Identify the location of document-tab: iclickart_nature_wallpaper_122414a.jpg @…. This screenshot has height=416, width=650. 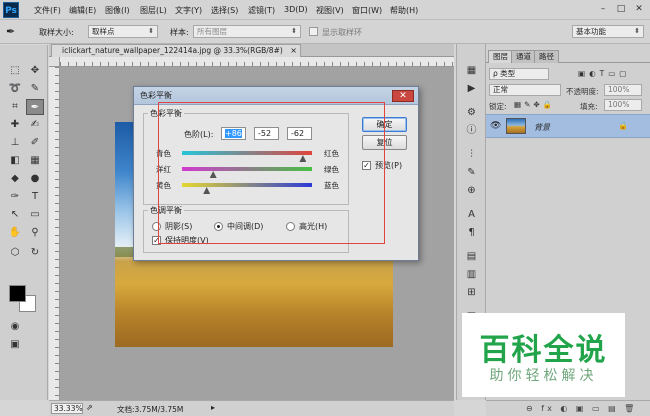
(176, 50).